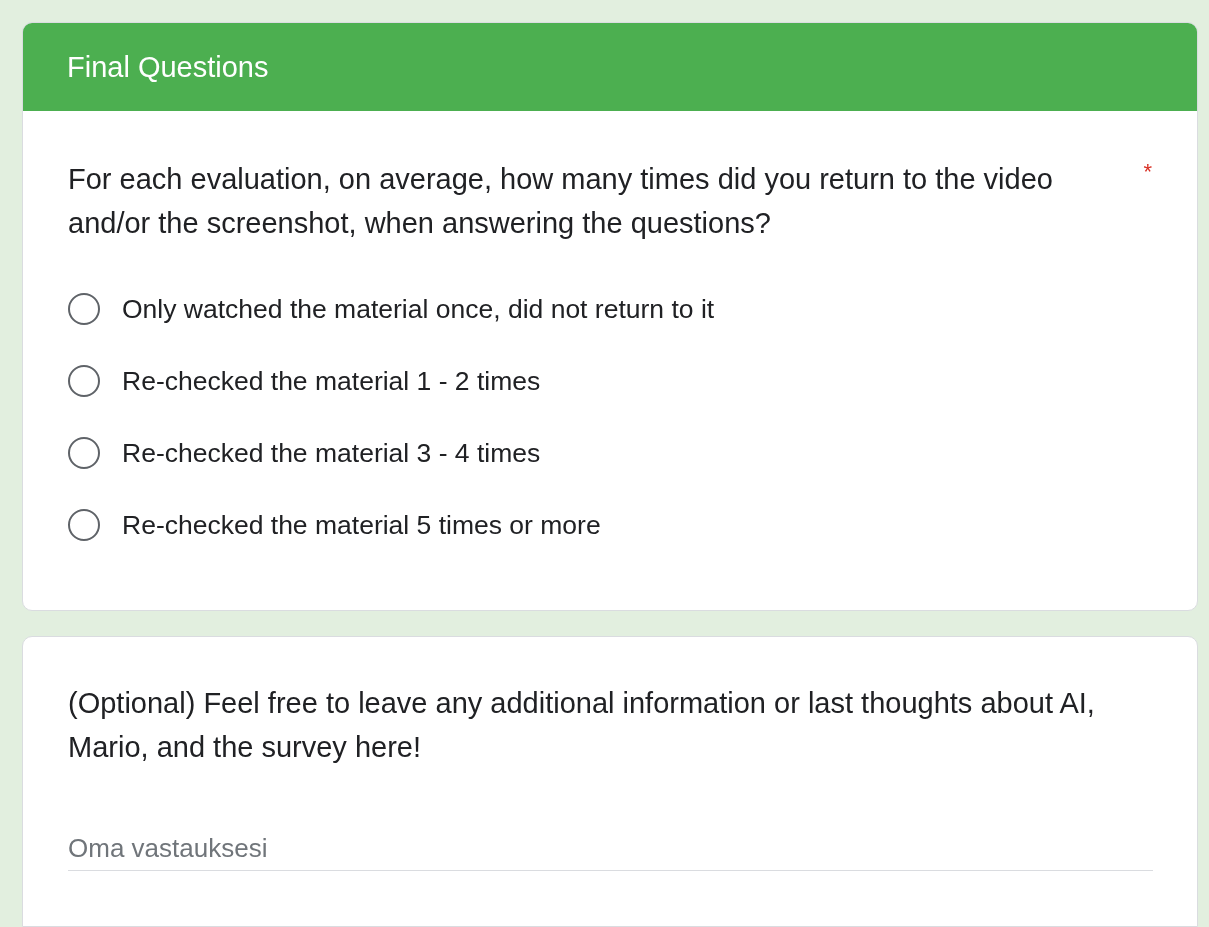  Describe the element at coordinates (610, 525) in the screenshot. I see `radio-option: Re-checked the material 5 times or more` at that location.